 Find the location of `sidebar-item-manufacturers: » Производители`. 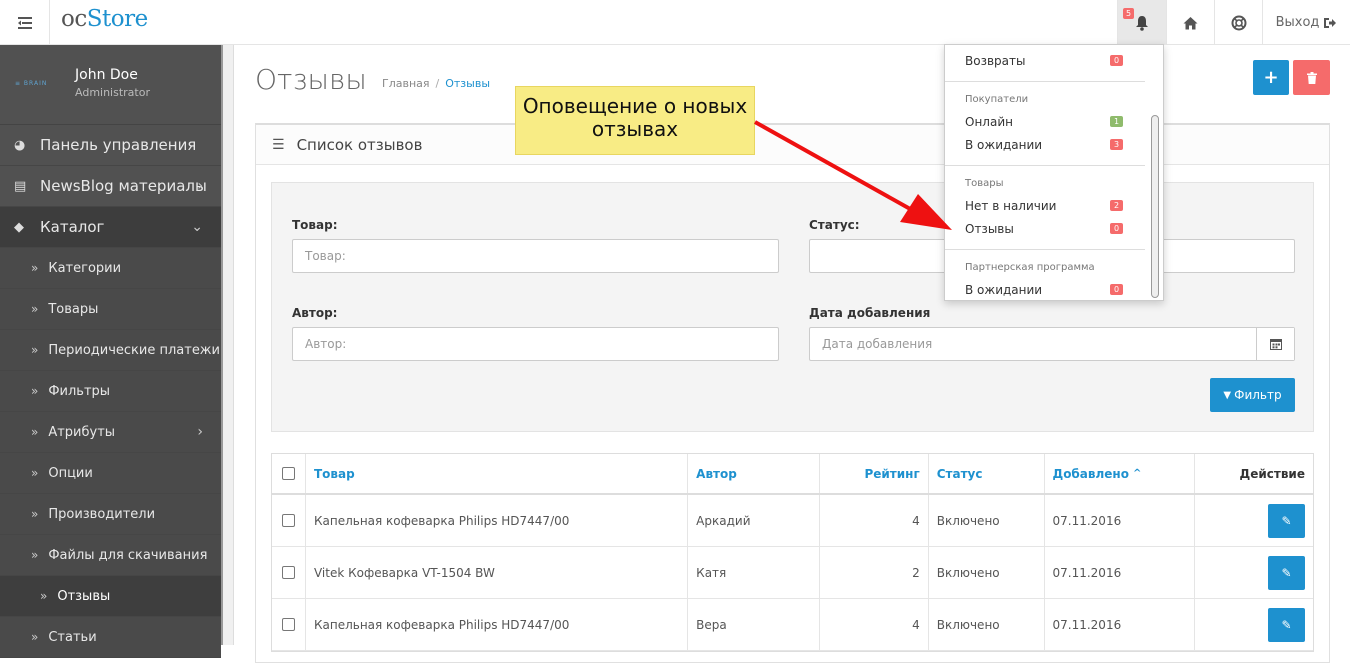

sidebar-item-manufacturers: » Производители is located at coordinates (110, 514).